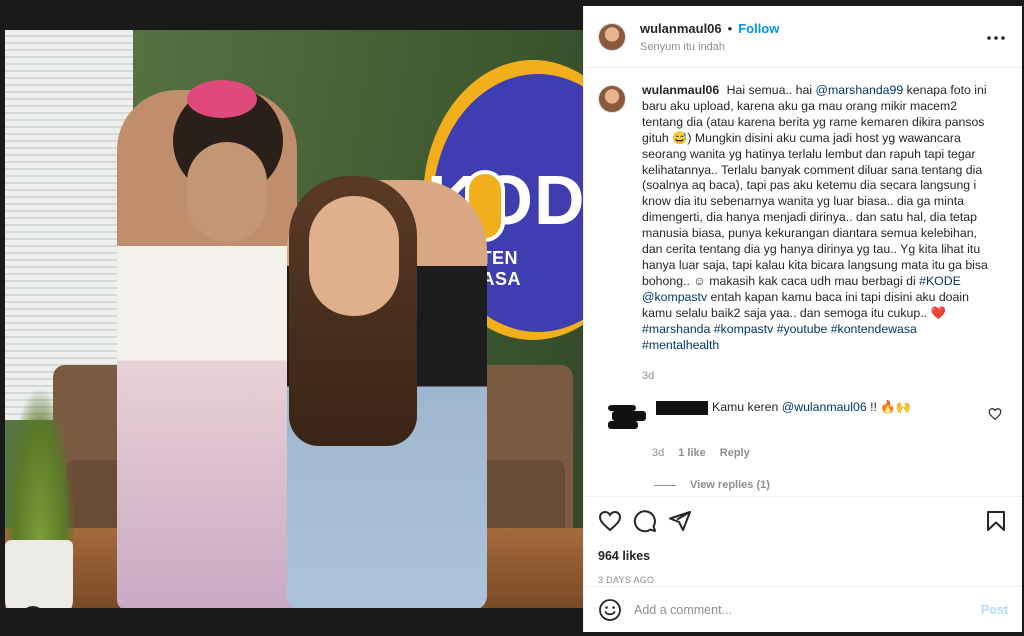 Image resolution: width=1024 pixels, height=636 pixels. Describe the element at coordinates (730, 485) in the screenshot. I see `view-replies-label: View replies (1)` at that location.